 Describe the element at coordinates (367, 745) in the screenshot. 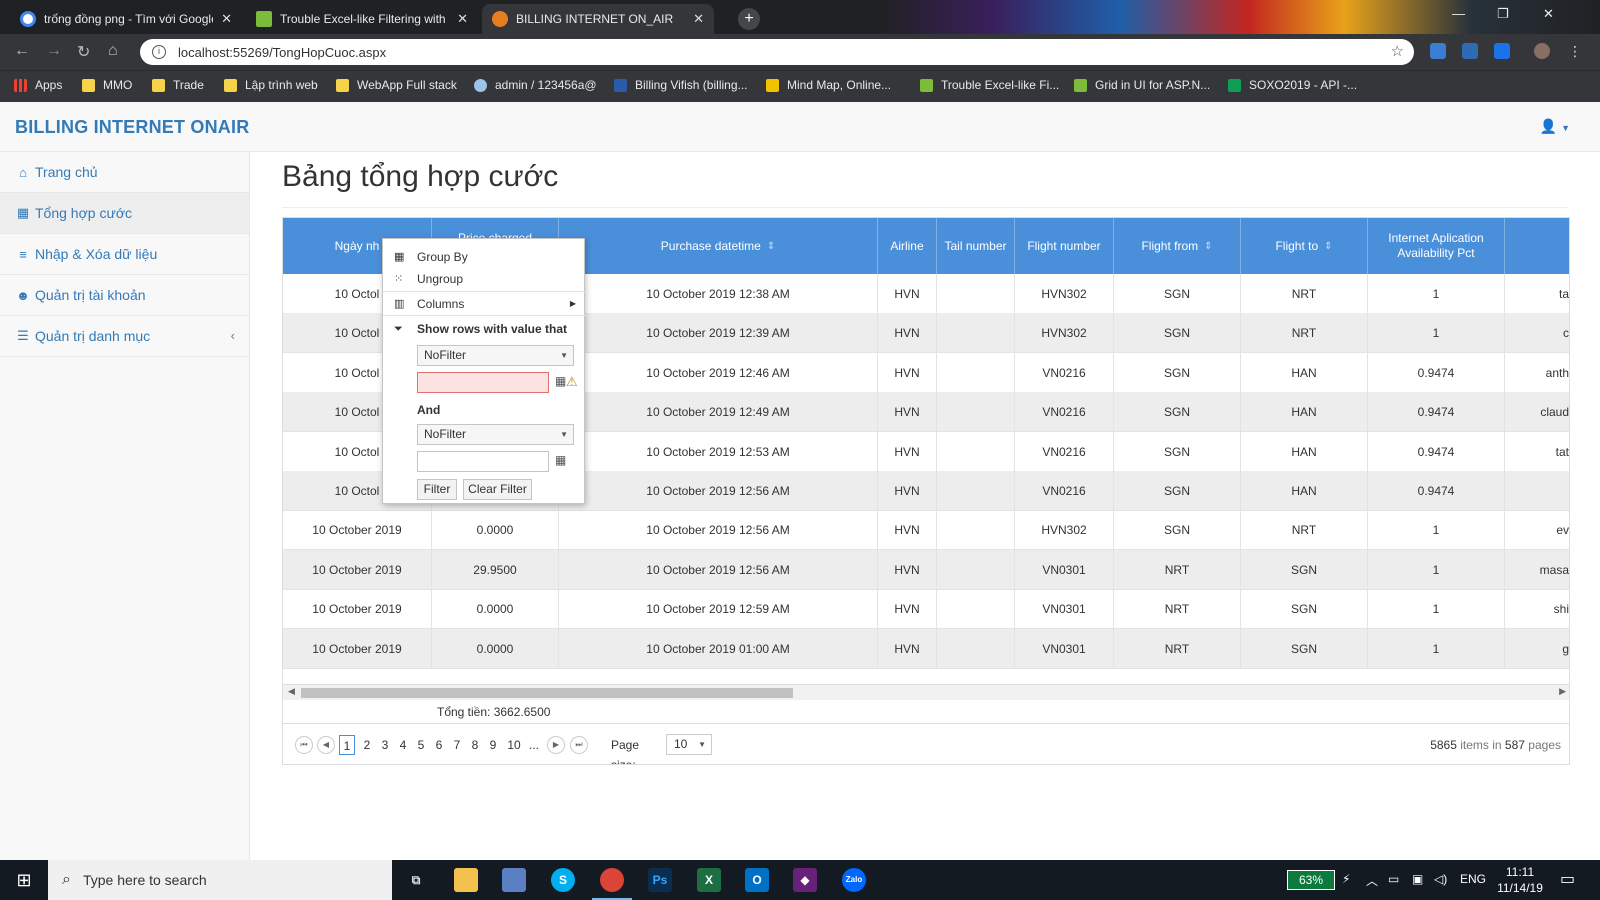

I see `page-2-button: 2` at that location.